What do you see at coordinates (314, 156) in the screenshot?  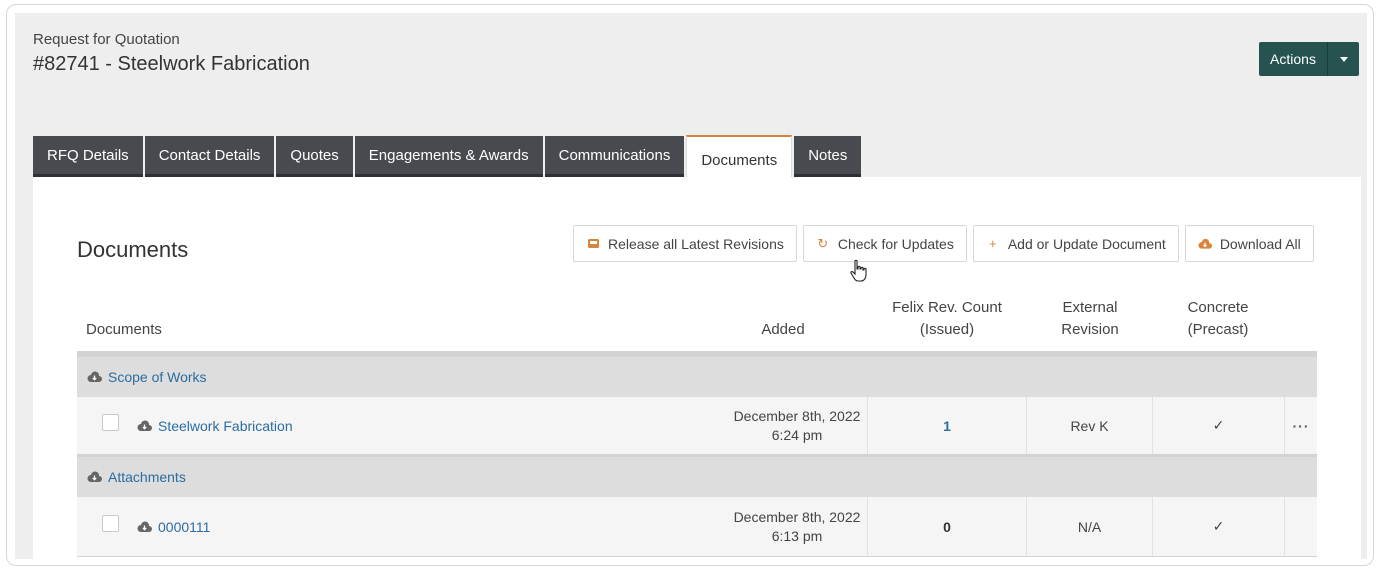 I see `tab-quotes: Quotes` at bounding box center [314, 156].